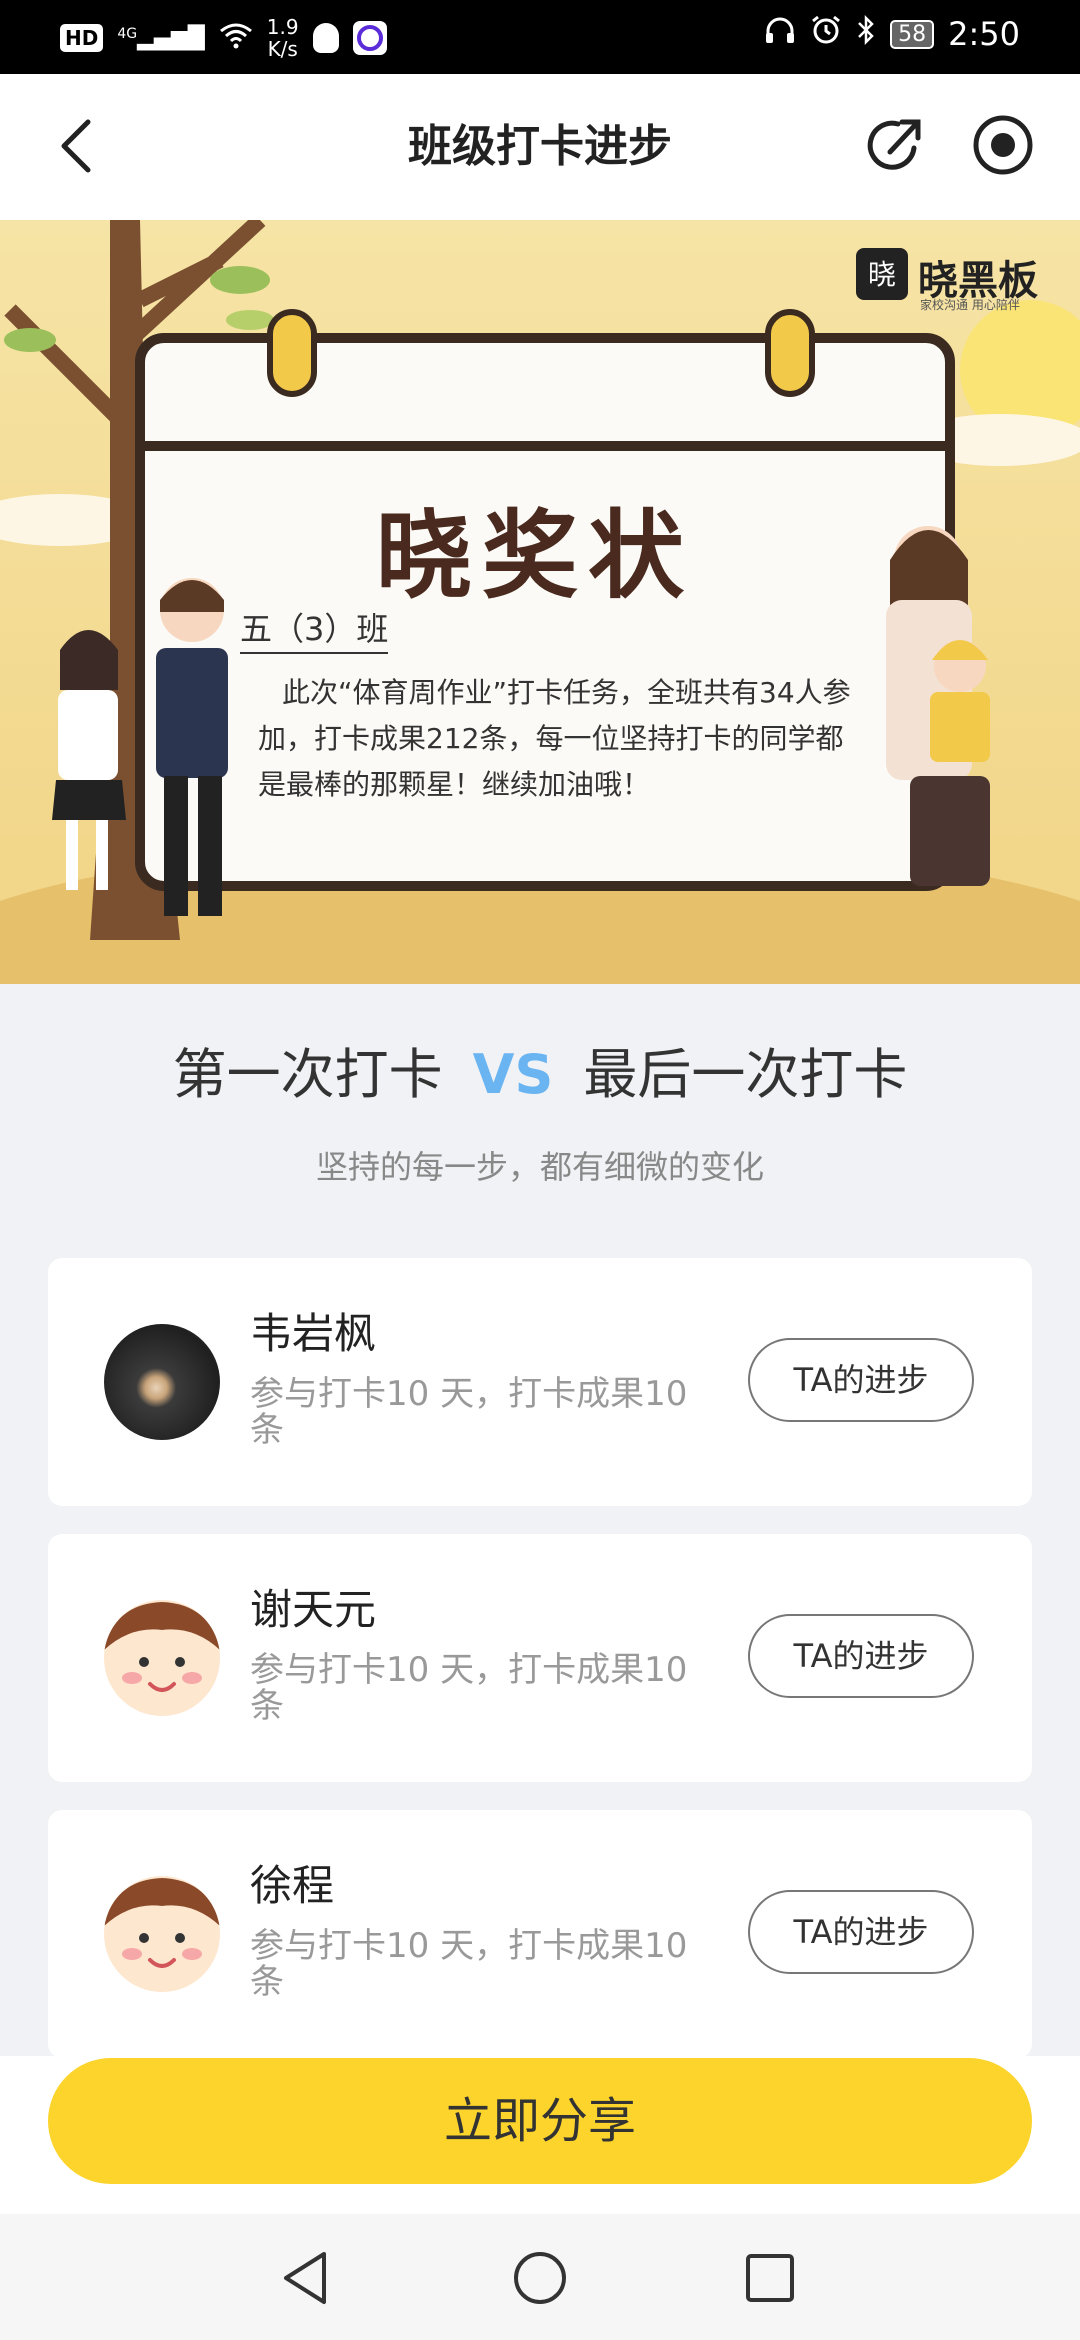 This screenshot has width=1080, height=2340. I want to click on svg-text: 晓, so click(882, 274).